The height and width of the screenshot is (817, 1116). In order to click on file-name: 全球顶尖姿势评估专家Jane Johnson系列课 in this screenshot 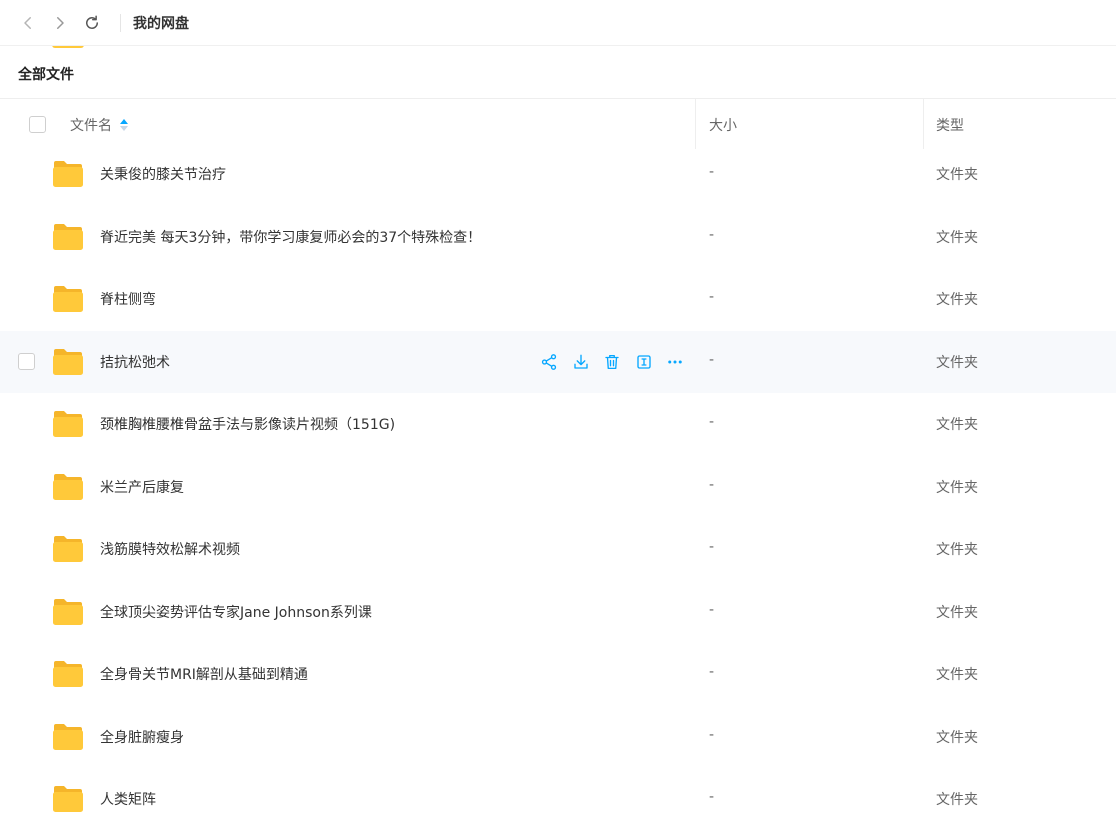, I will do `click(236, 612)`.